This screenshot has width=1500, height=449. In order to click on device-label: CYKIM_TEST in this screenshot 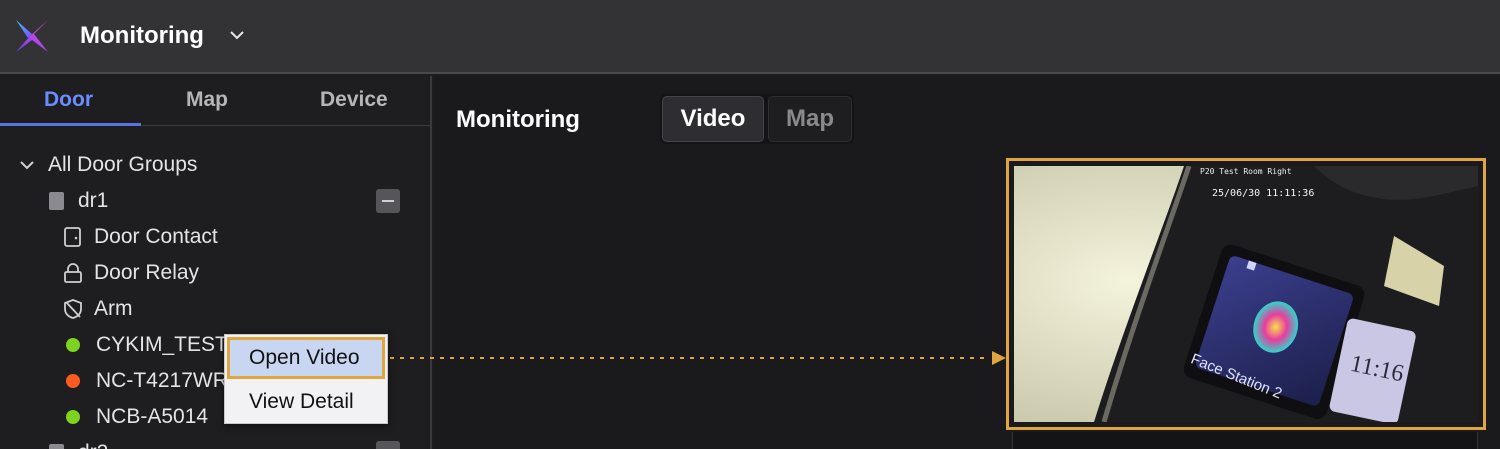, I will do `click(162, 344)`.